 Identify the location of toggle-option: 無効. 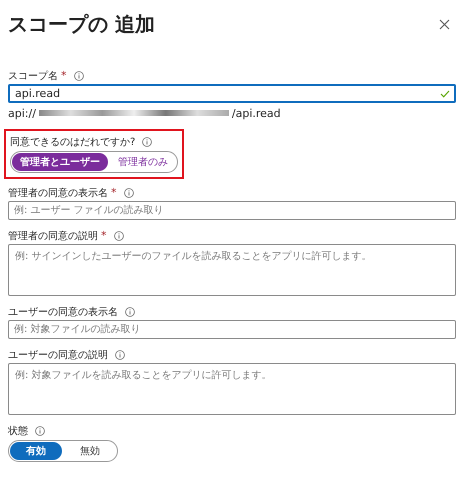
(90, 451).